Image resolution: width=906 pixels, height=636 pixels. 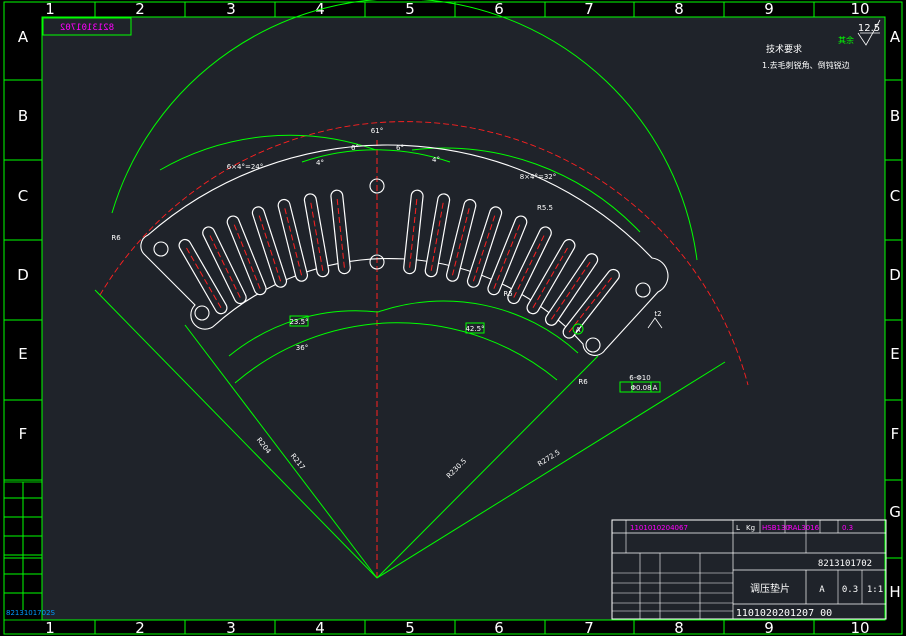 What do you see at coordinates (784, 613) in the screenshot?
I see `tb-code-bottom: 1101020201207 00` at bounding box center [784, 613].